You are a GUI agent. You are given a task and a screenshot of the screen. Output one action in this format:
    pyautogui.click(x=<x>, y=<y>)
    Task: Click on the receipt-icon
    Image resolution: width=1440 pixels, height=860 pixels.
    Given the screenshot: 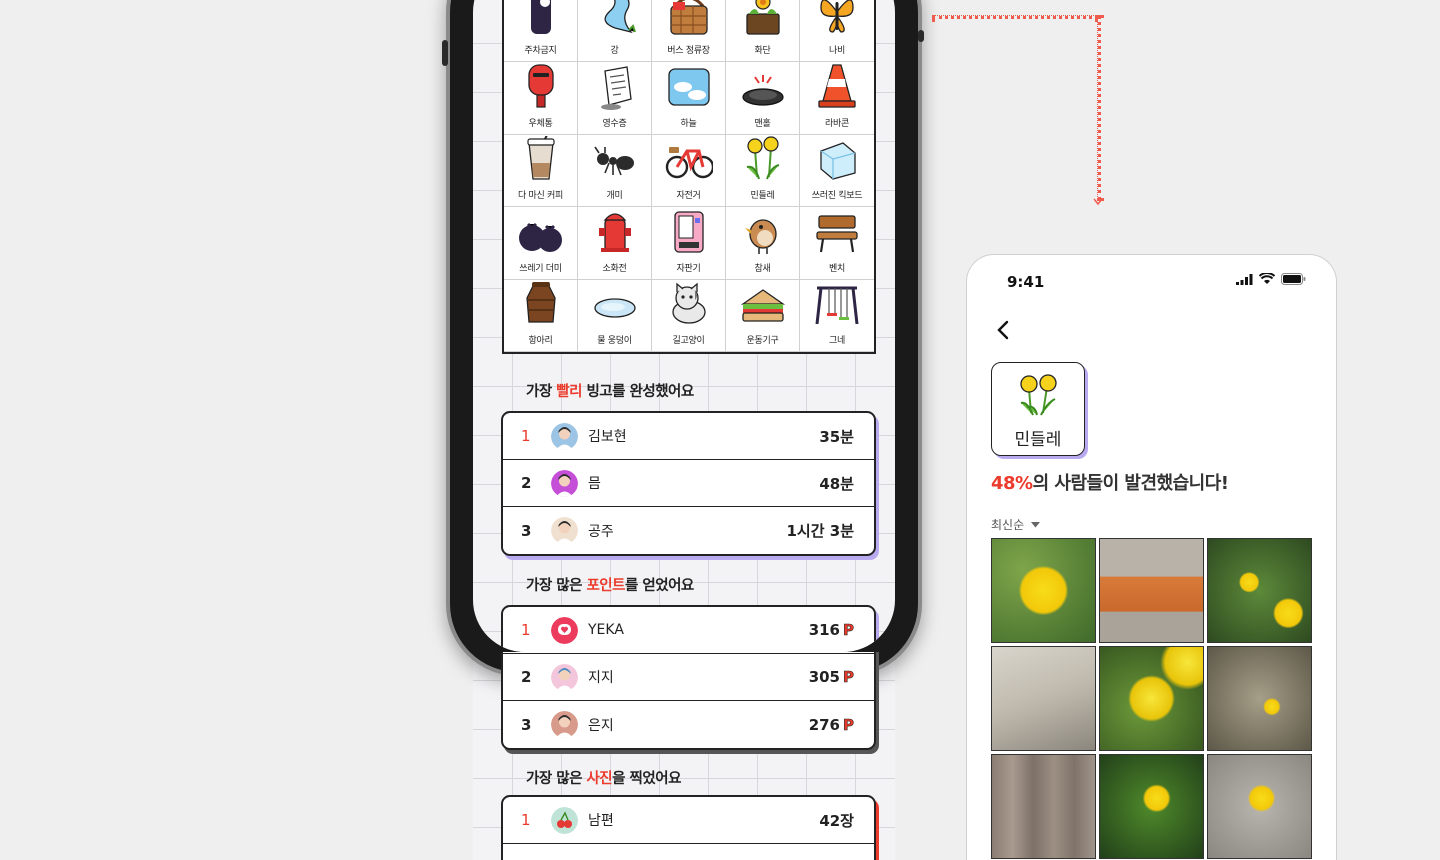 What is the action you would take?
    pyautogui.click(x=616, y=88)
    